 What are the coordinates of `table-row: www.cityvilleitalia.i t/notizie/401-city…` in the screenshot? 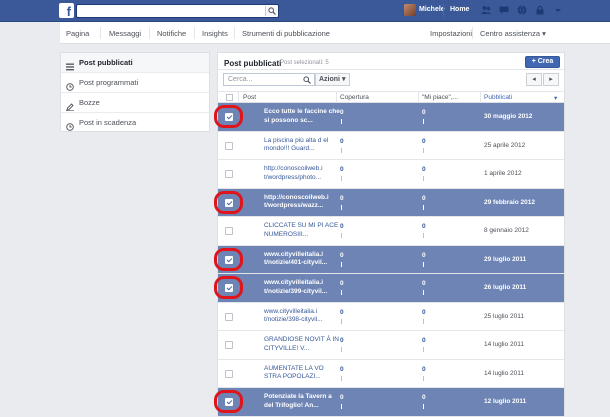 It's located at (389, 259).